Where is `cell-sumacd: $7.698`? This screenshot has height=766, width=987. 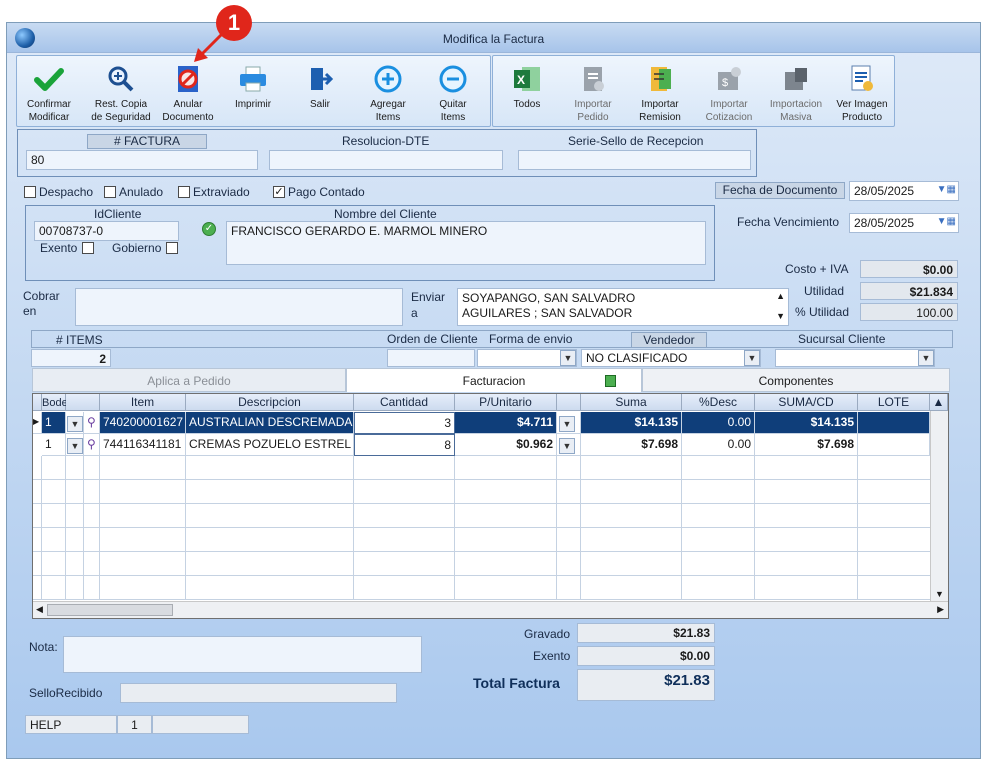
cell-sumacd: $7.698 is located at coordinates (806, 445).